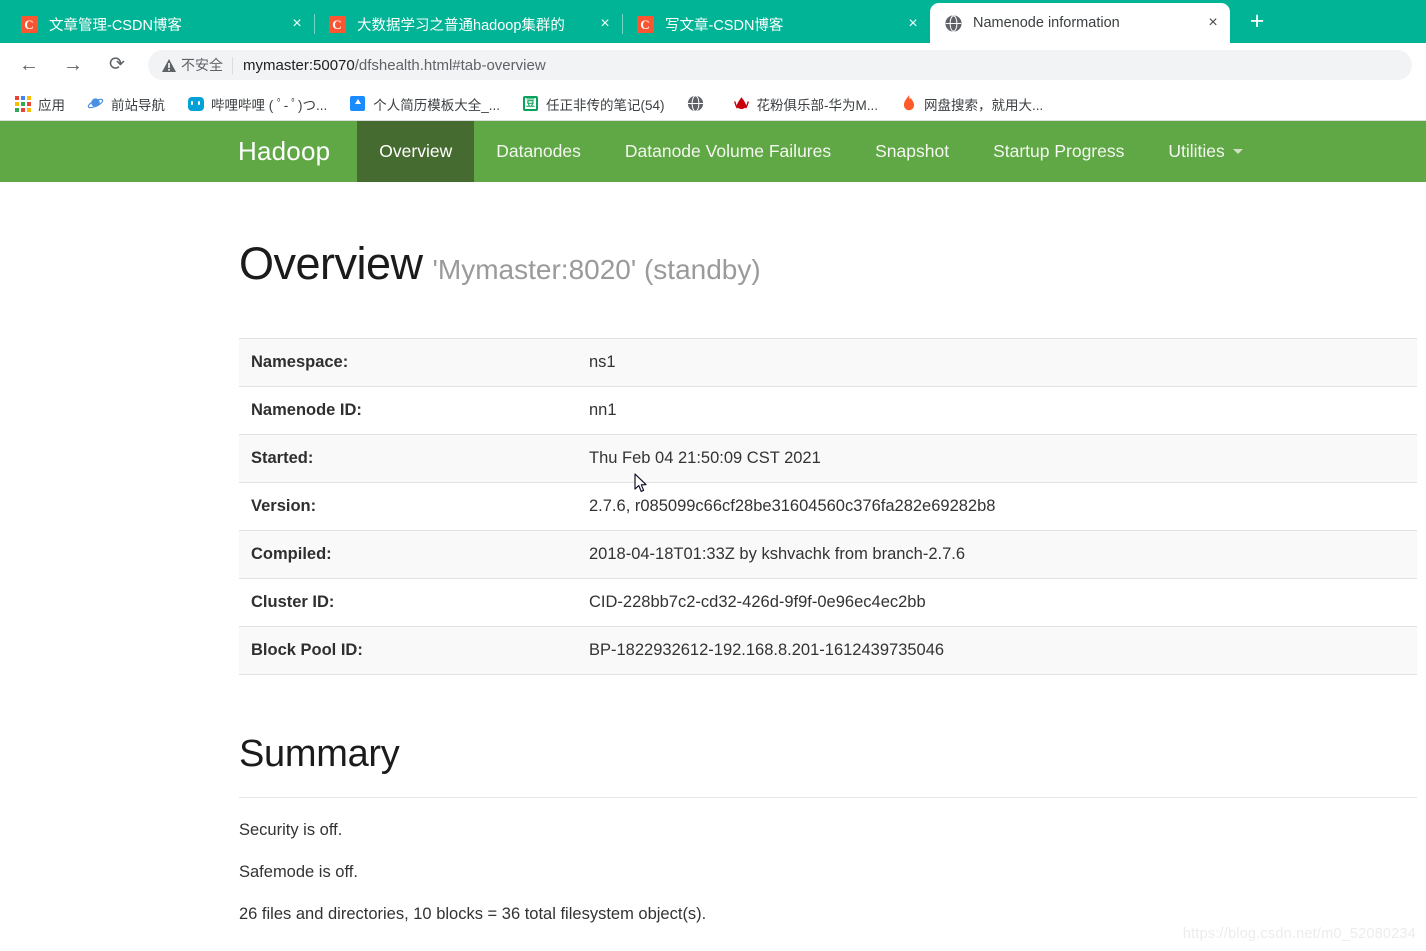 The height and width of the screenshot is (951, 1426). I want to click on not-secure-indicator: 不安全, so click(192, 65).